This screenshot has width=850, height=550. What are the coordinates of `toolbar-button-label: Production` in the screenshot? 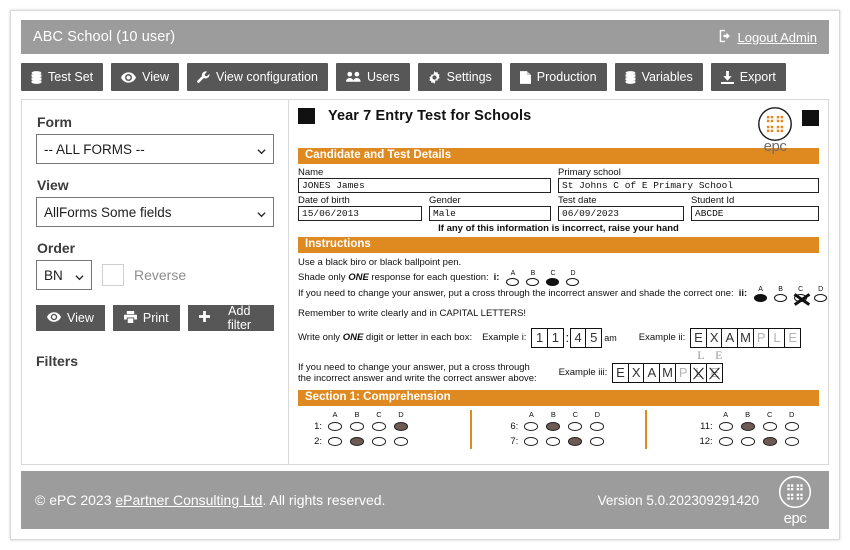 It's located at (566, 77).